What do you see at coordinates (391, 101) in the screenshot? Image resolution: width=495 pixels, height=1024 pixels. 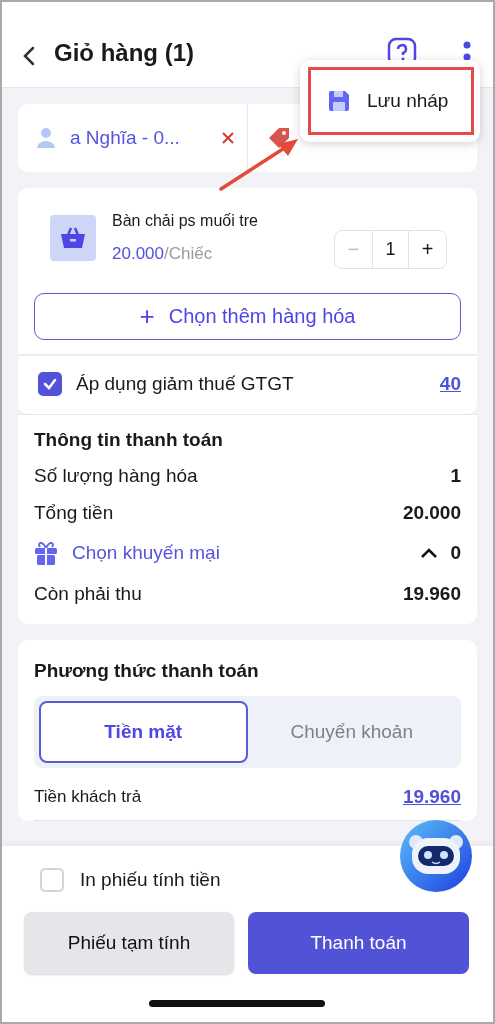 I see `save-draft-menu-item: Lưu nháp` at bounding box center [391, 101].